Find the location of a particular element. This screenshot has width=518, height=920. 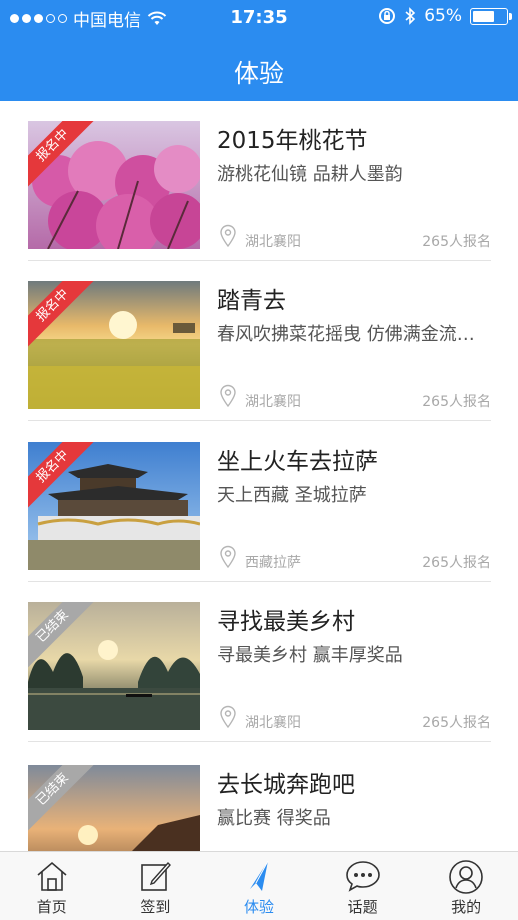

tab-topics: 话题 is located at coordinates (363, 886).